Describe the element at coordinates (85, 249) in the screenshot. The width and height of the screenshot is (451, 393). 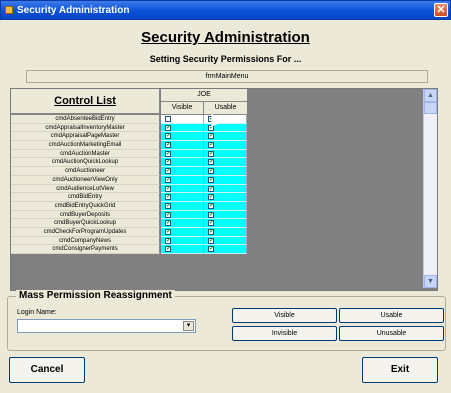
I see `control-name: cmdConsignerPayments` at that location.